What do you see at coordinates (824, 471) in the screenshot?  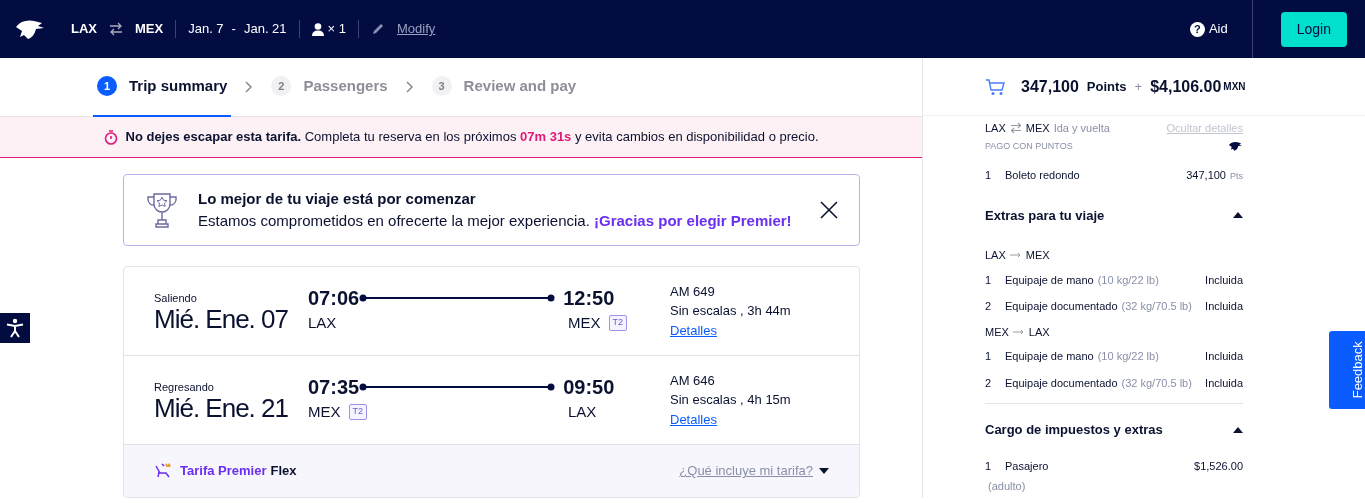 I see `caret-down-icon` at bounding box center [824, 471].